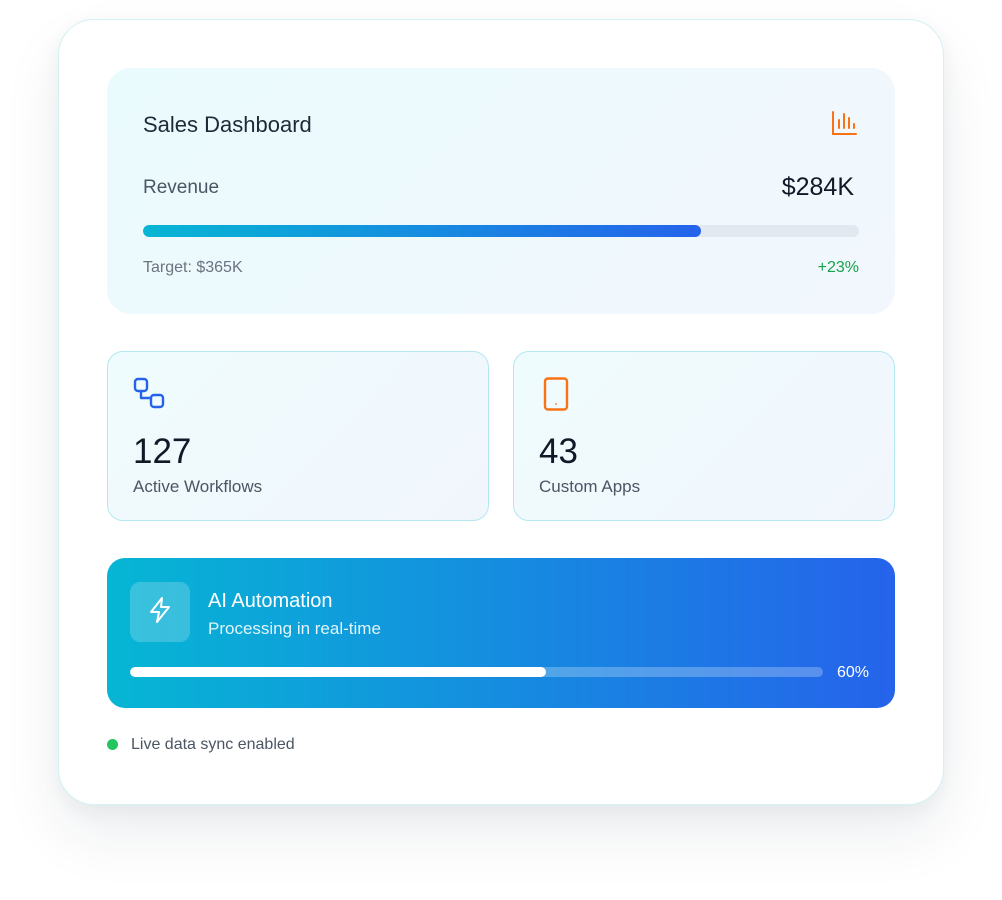  Describe the element at coordinates (198, 486) in the screenshot. I see `stat-label: Active Workflows` at that location.